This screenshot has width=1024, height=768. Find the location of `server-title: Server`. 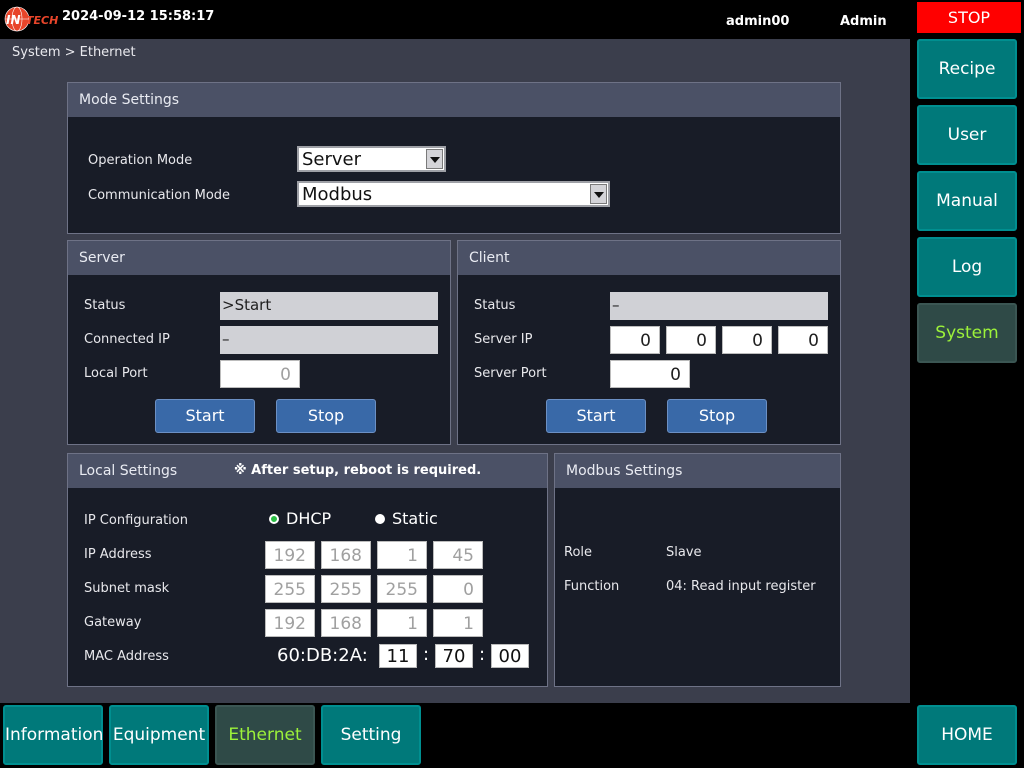

server-title: Server is located at coordinates (259, 258).